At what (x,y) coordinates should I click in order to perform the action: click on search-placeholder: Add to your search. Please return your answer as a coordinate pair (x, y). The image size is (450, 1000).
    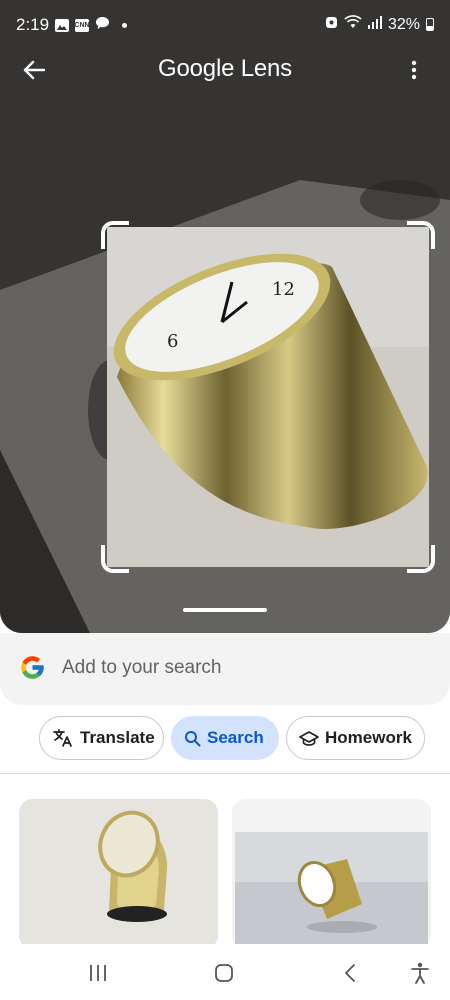
    Looking at the image, I should click on (142, 667).